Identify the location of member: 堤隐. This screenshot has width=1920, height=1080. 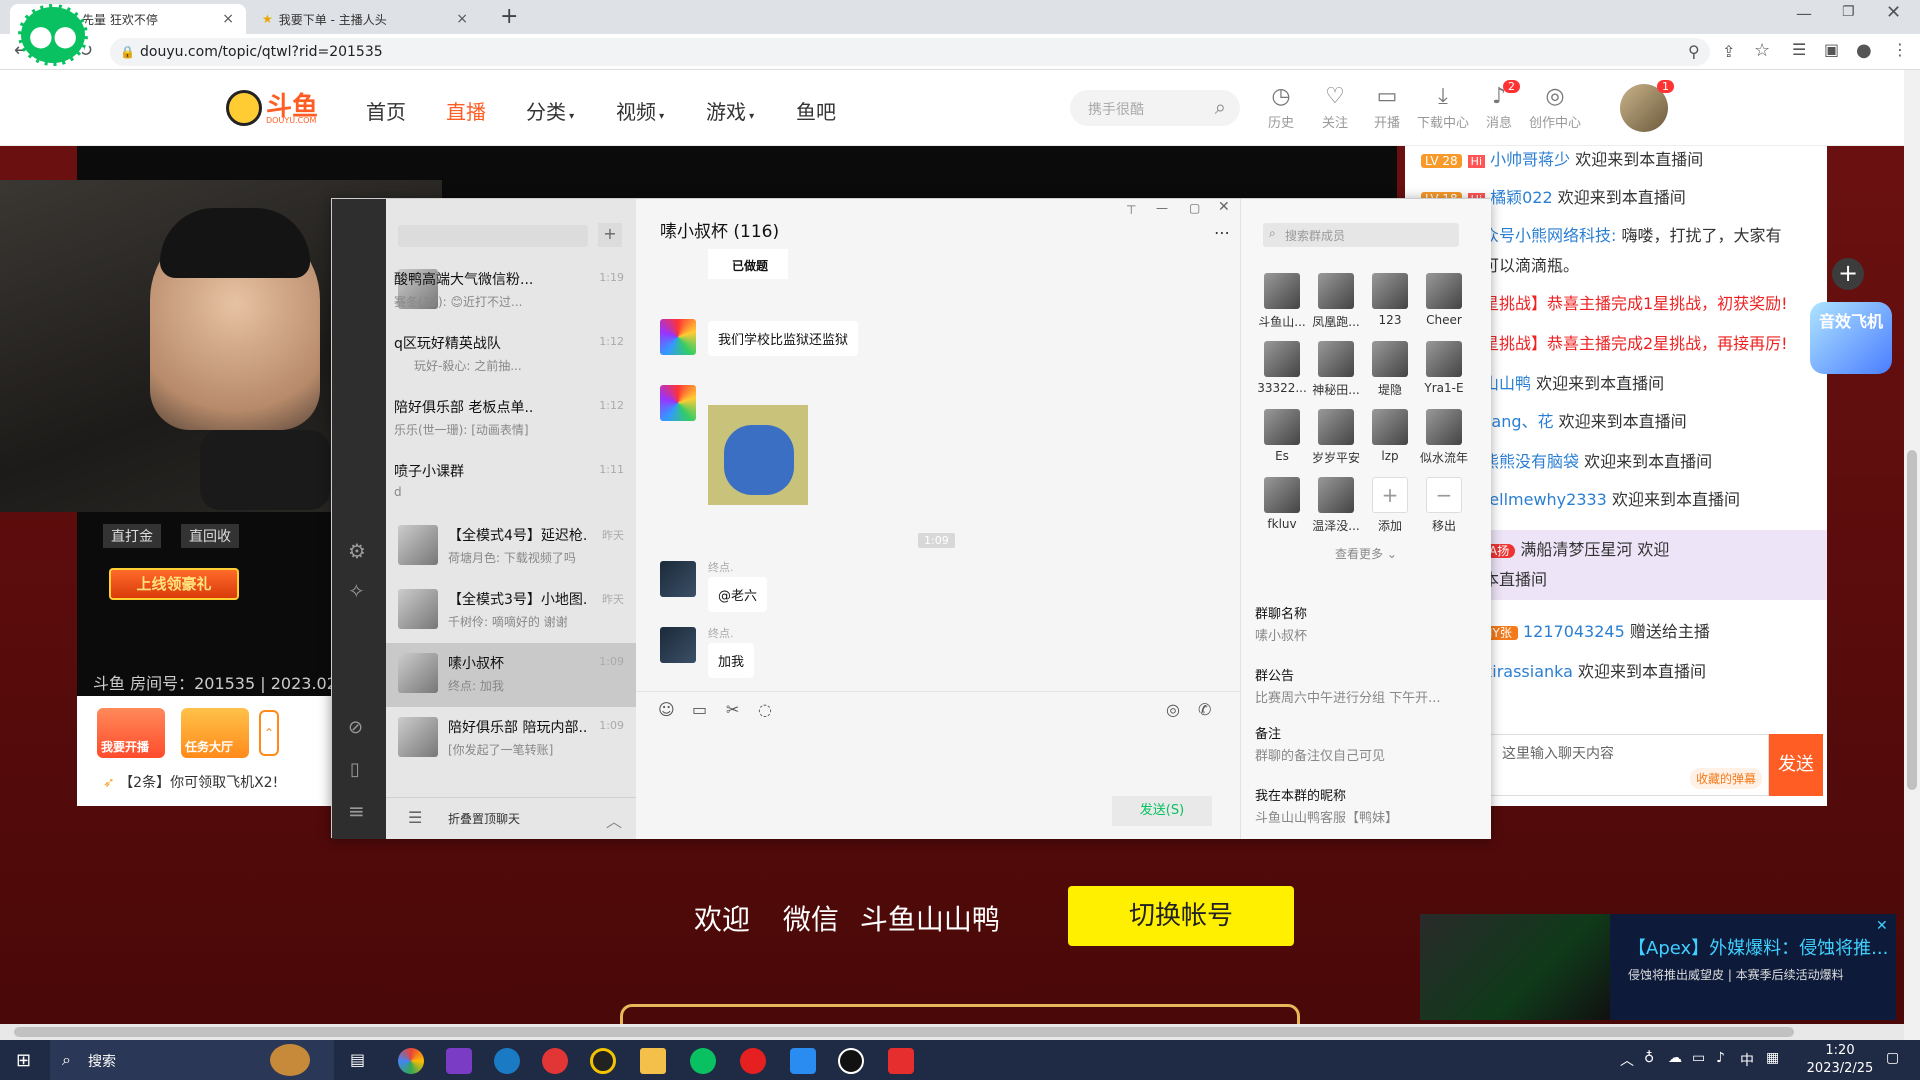
(1390, 369).